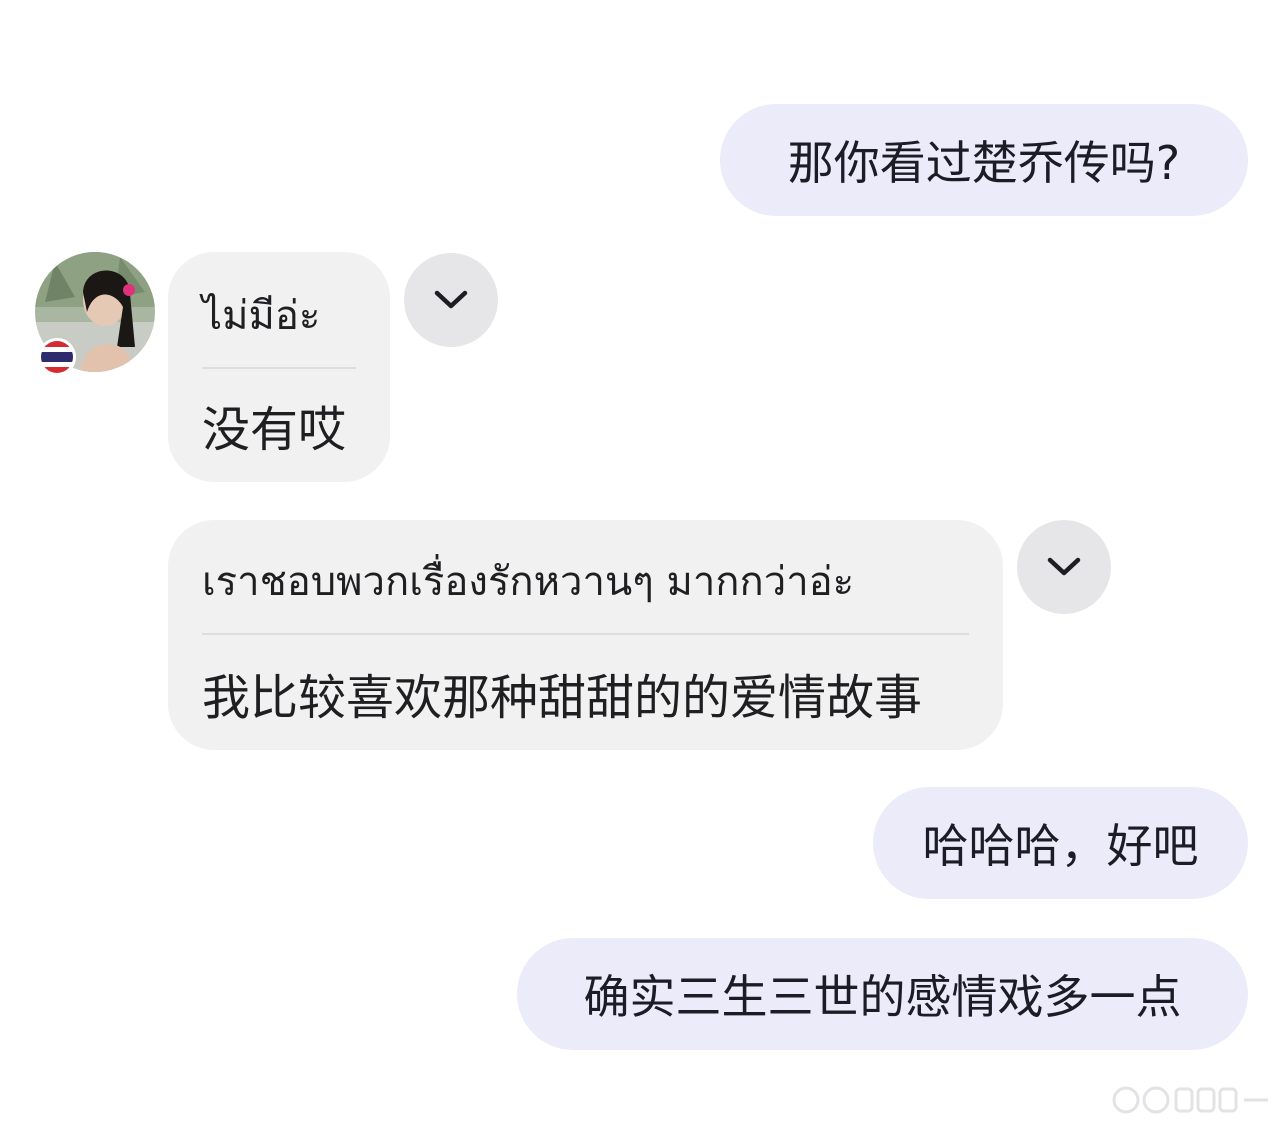 This screenshot has height=1128, width=1284. What do you see at coordinates (1060, 846) in the screenshot?
I see `message-text: 哈哈哈，好吧` at bounding box center [1060, 846].